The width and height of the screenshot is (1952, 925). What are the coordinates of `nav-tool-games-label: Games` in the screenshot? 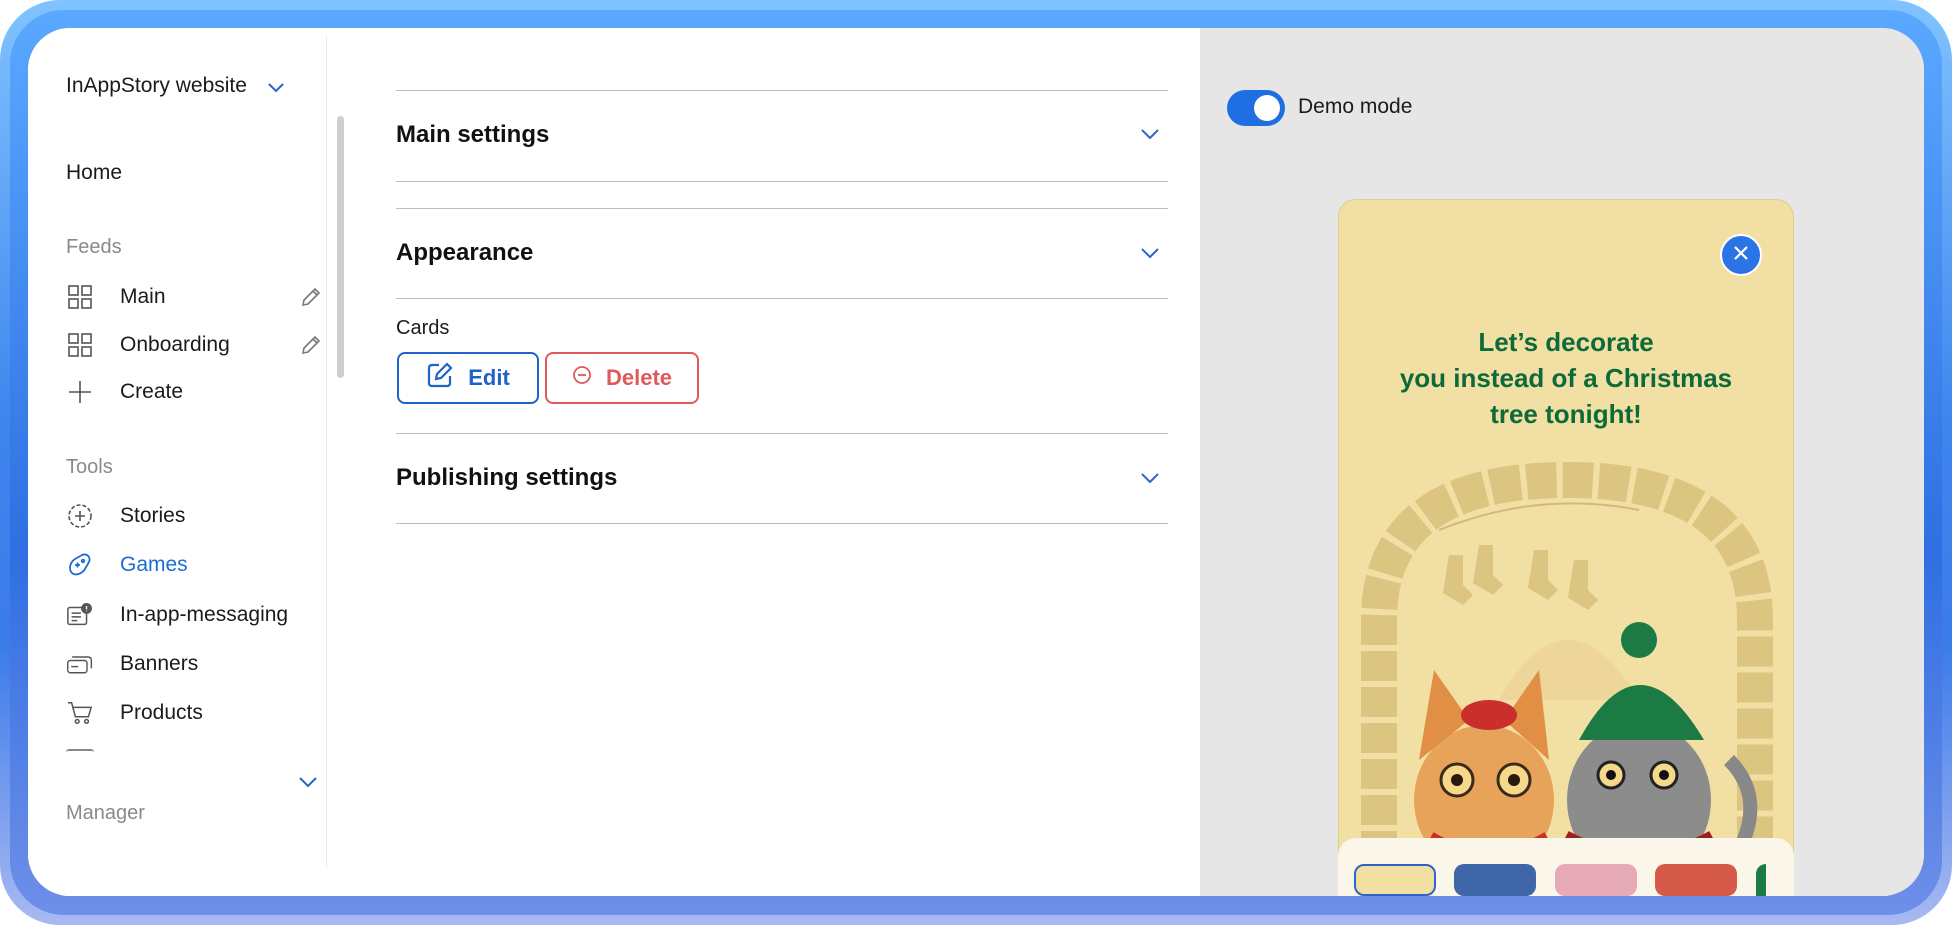 It's located at (154, 564).